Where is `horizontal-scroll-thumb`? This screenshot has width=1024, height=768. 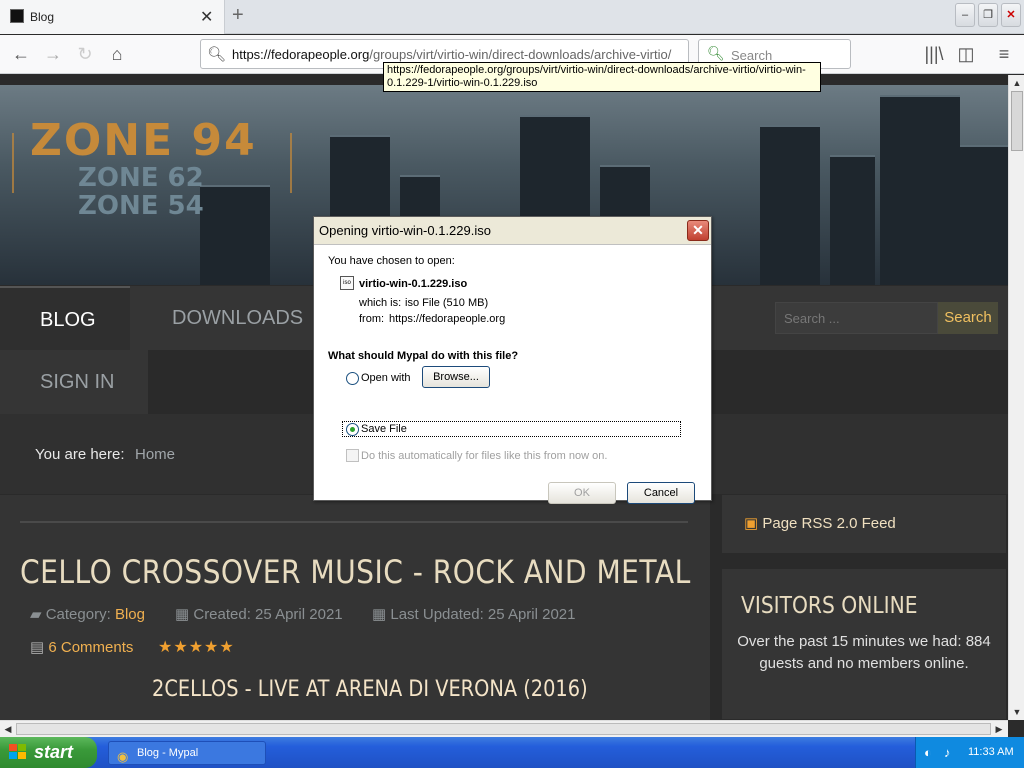 horizontal-scroll-thumb is located at coordinates (503, 729).